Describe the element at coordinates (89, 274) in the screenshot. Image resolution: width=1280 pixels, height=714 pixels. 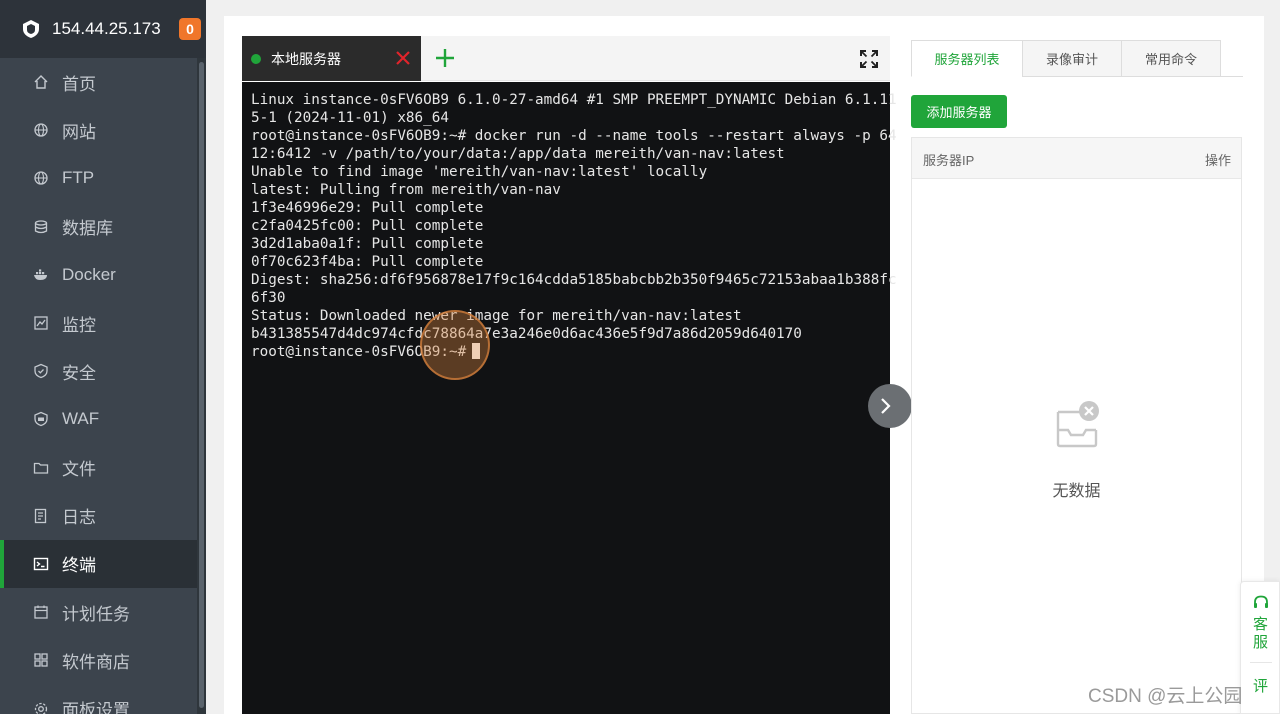
I see `sidebar-item-label: Docker` at that location.